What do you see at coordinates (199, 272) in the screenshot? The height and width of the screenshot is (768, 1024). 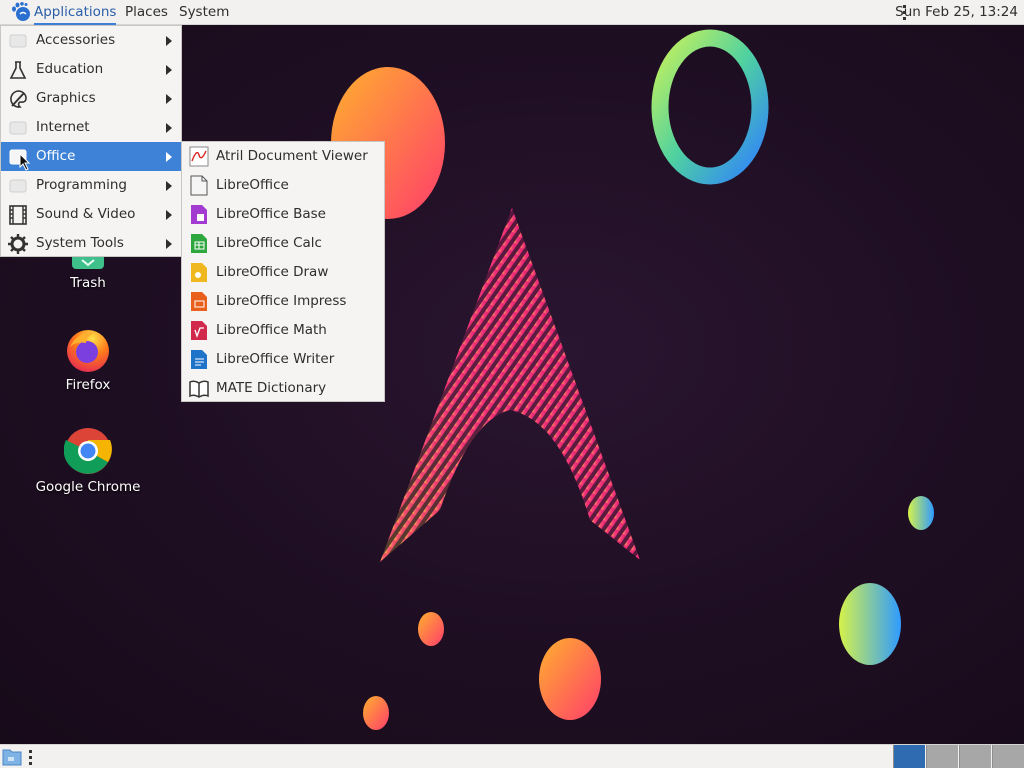 I see `libreoffice-draw-icon` at bounding box center [199, 272].